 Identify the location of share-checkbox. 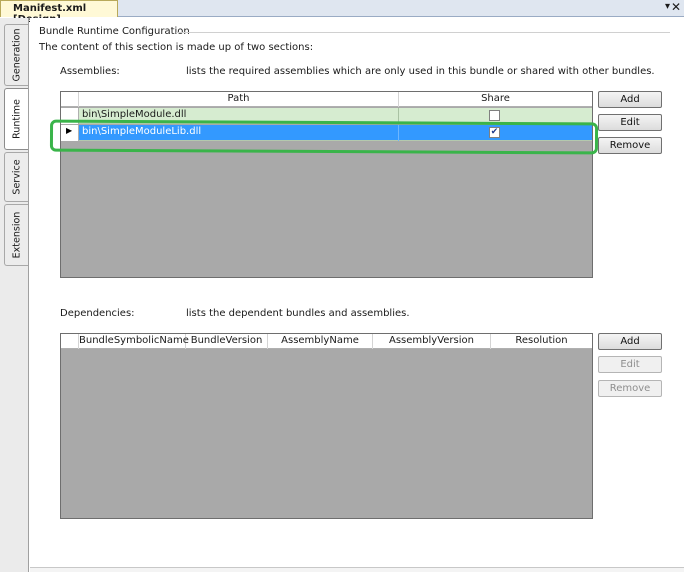
(494, 115).